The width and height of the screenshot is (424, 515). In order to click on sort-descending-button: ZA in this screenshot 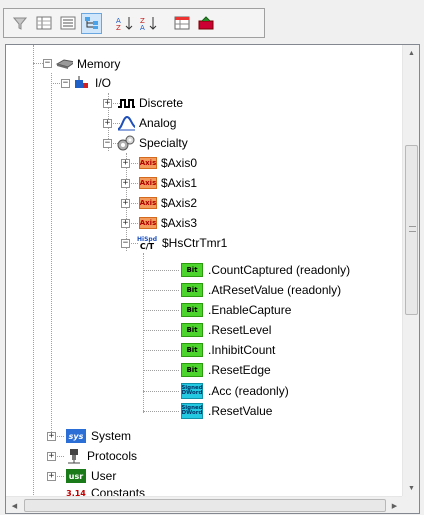, I will do `click(148, 23)`.